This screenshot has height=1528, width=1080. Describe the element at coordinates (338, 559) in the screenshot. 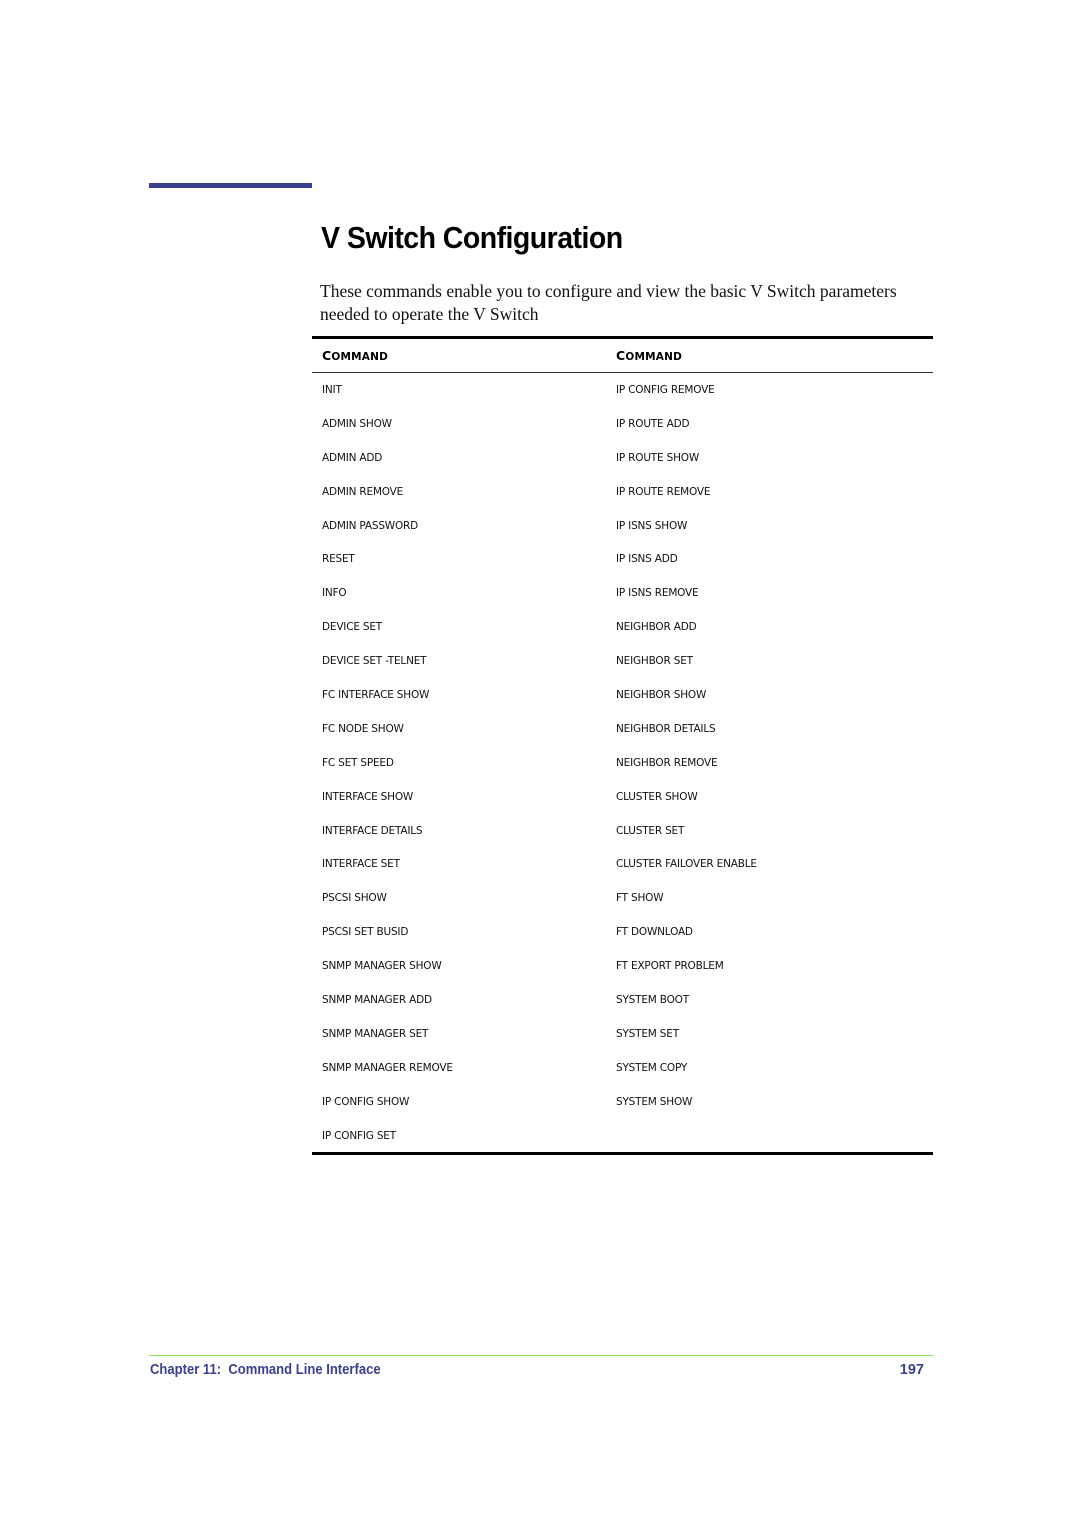

I see `command-cell: RESET` at that location.